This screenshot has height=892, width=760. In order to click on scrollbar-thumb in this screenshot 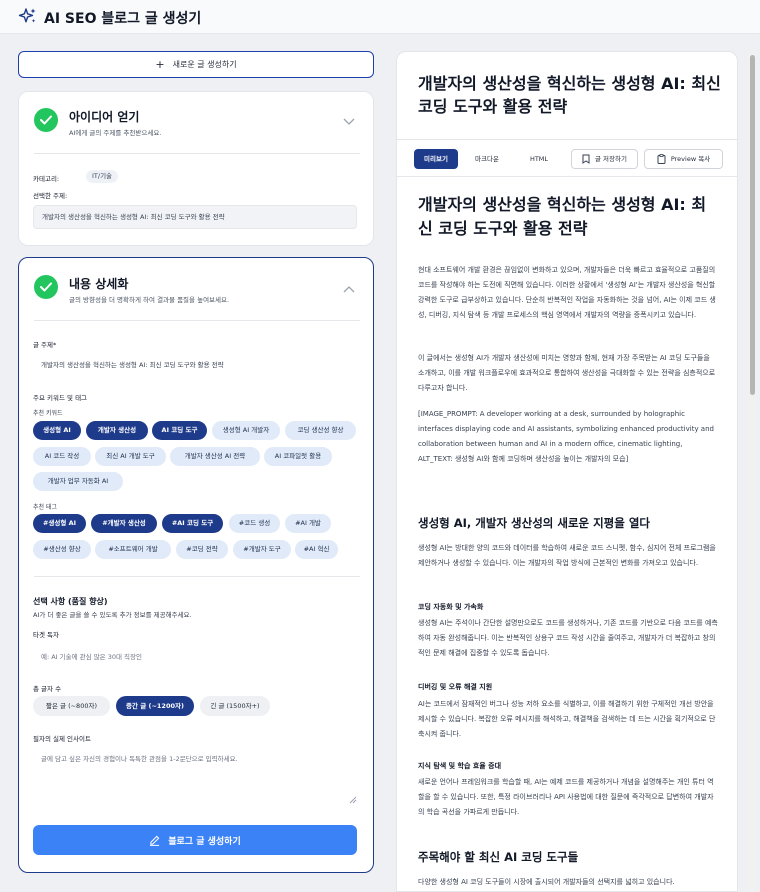, I will do `click(752, 225)`.